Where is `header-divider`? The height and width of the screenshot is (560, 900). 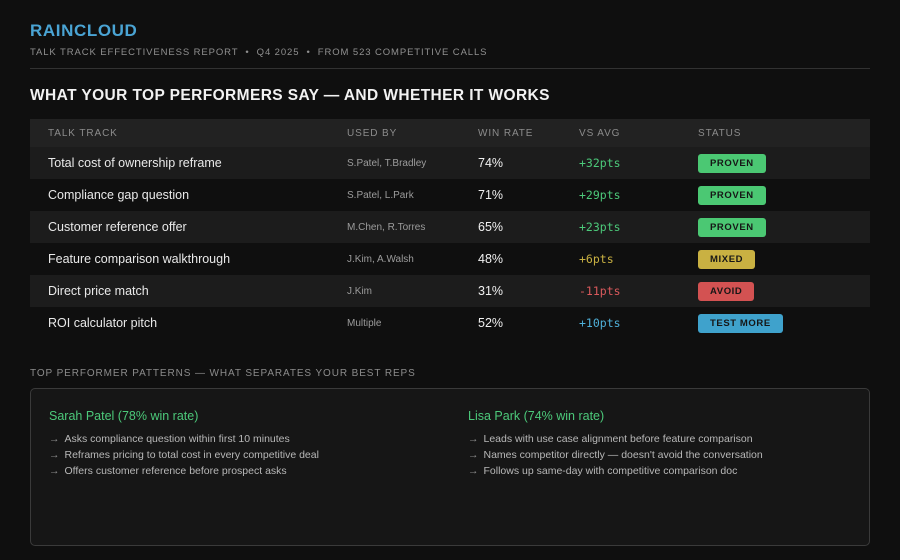
header-divider is located at coordinates (450, 68).